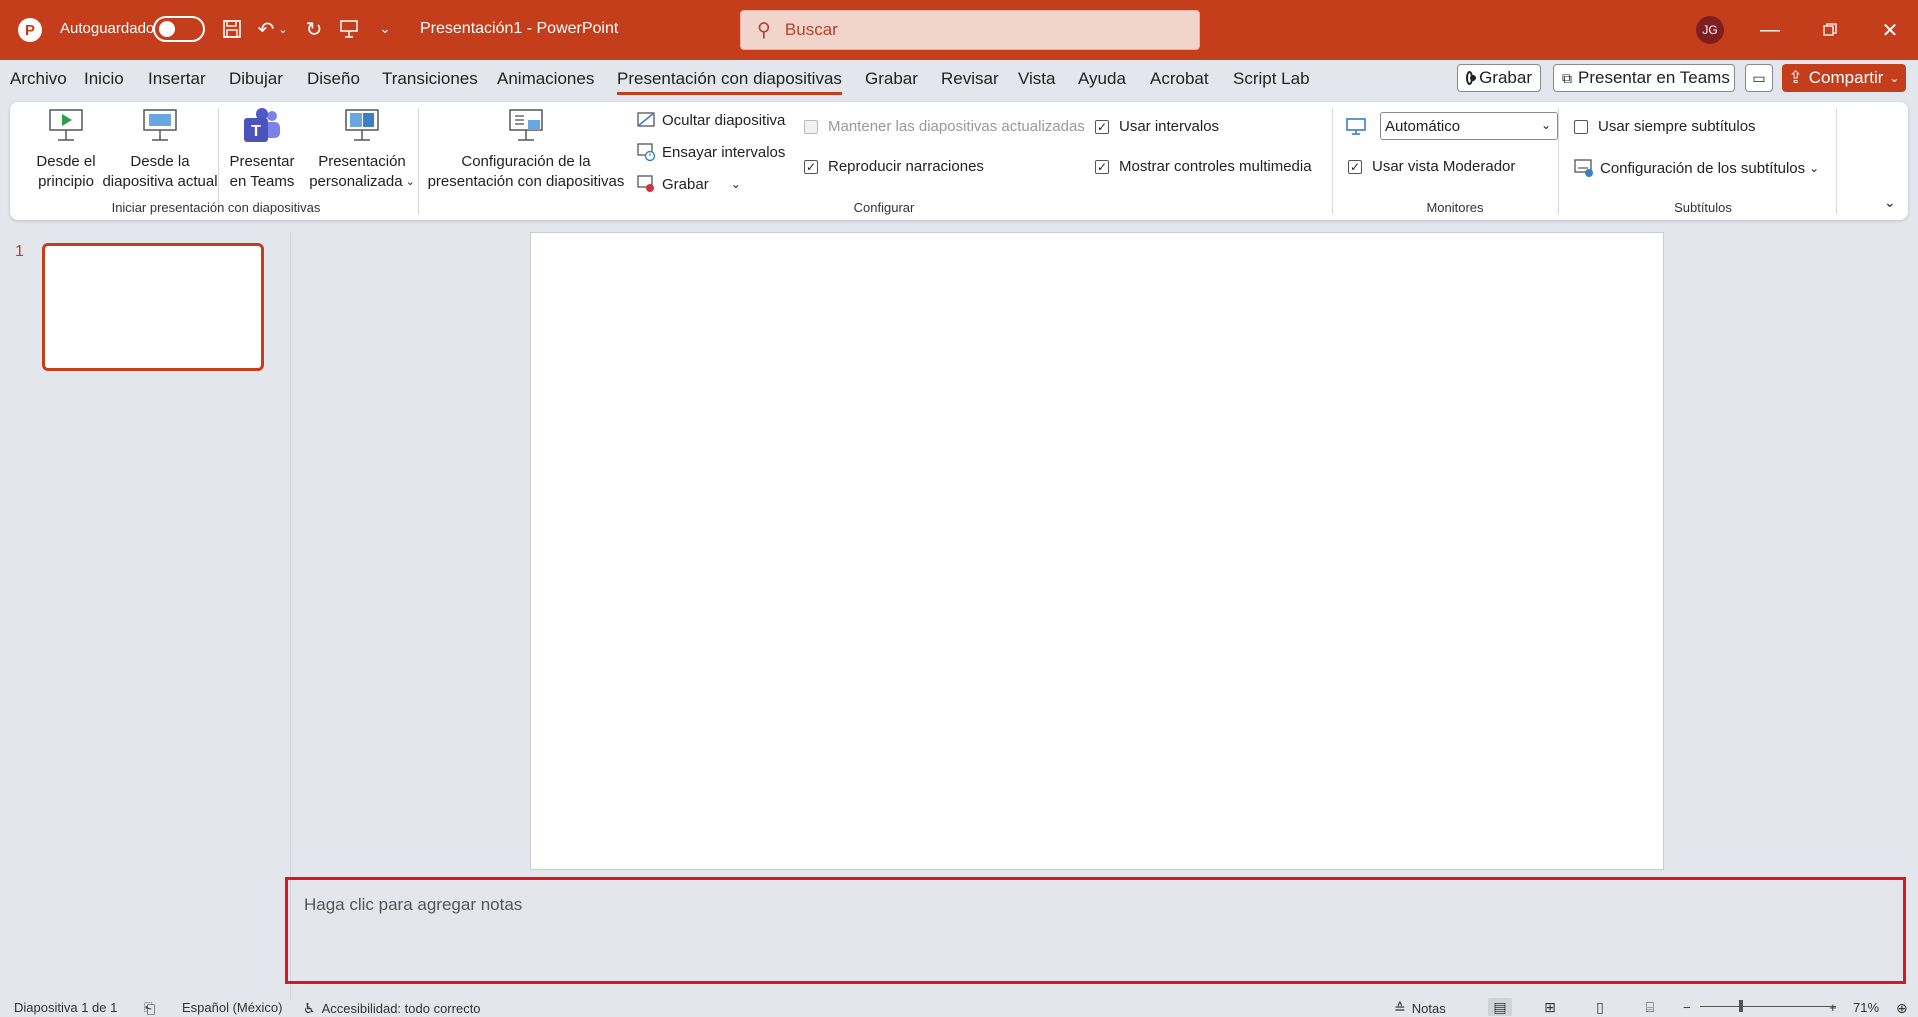 The width and height of the screenshot is (1918, 1017). I want to click on tab-revisar: Revisar, so click(970, 79).